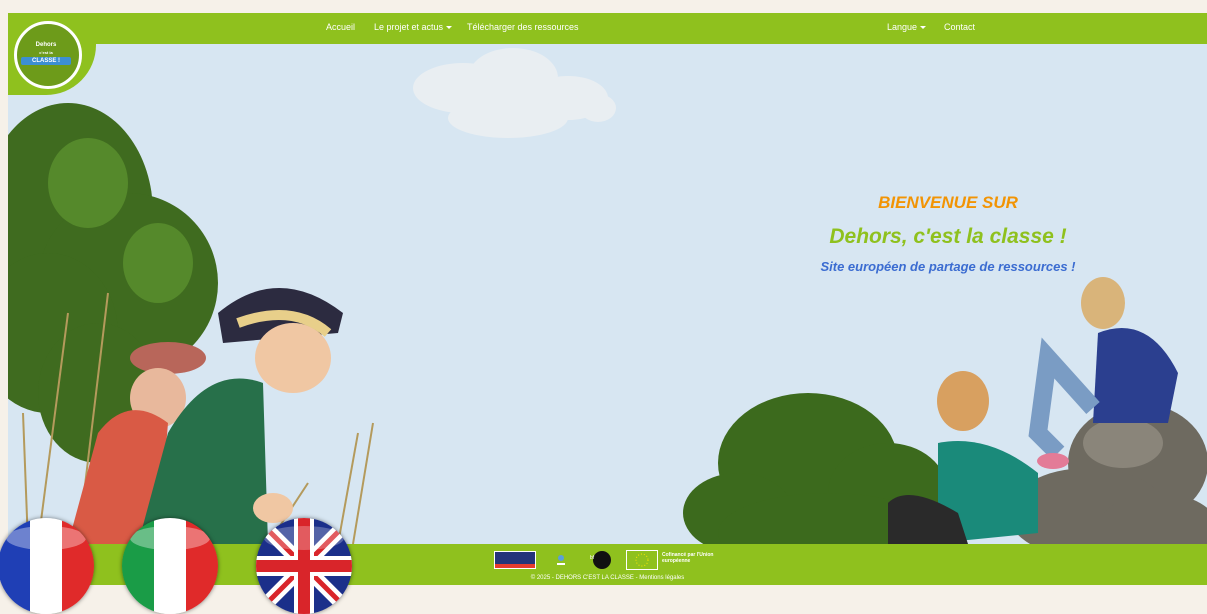 This screenshot has width=1207, height=614. I want to click on welcome-title: Dehors, c'est la classe !, so click(948, 236).